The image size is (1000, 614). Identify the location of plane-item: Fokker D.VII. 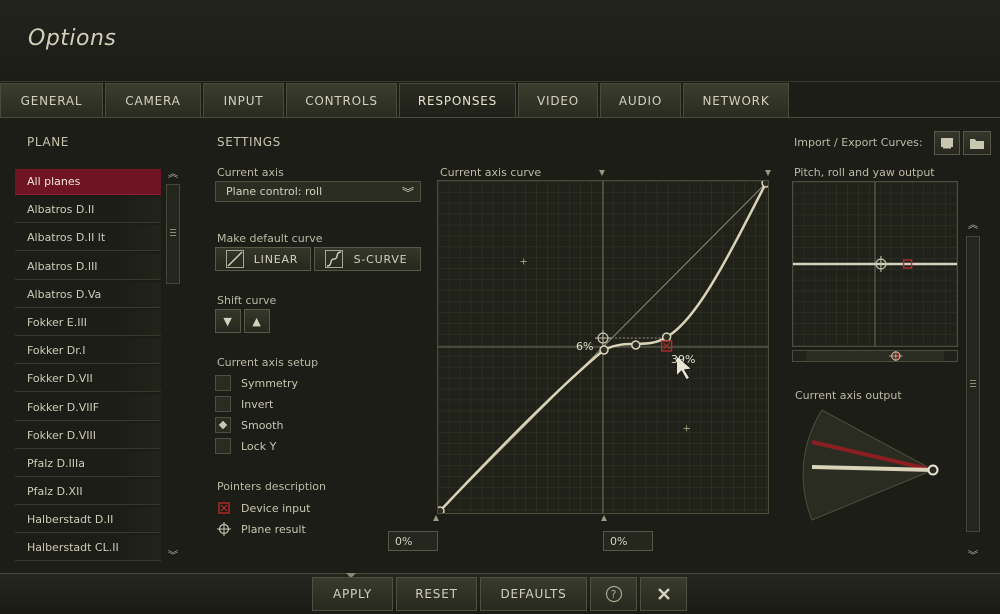
(88, 379).